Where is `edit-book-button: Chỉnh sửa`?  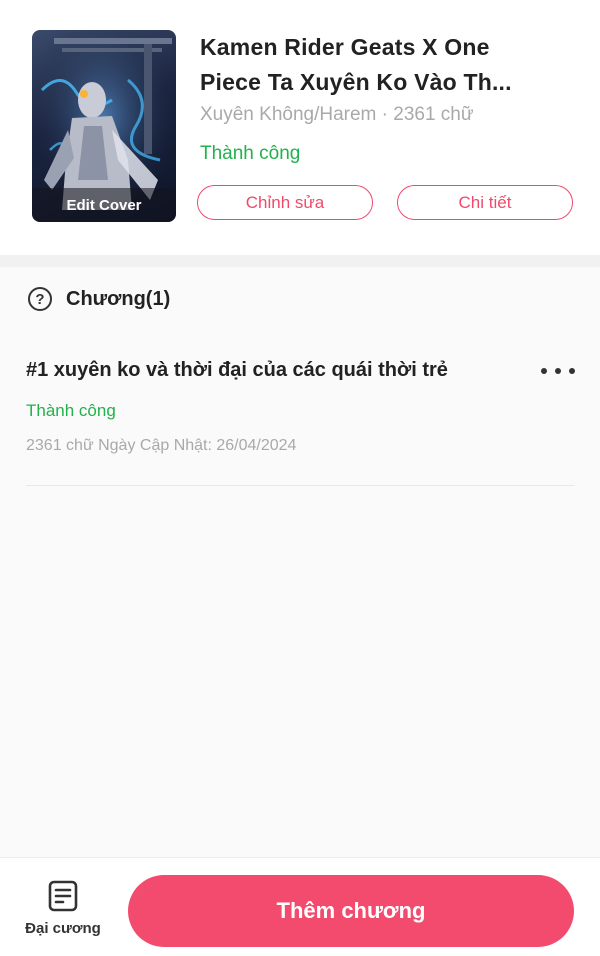
edit-book-button: Chỉnh sửa is located at coordinates (285, 202).